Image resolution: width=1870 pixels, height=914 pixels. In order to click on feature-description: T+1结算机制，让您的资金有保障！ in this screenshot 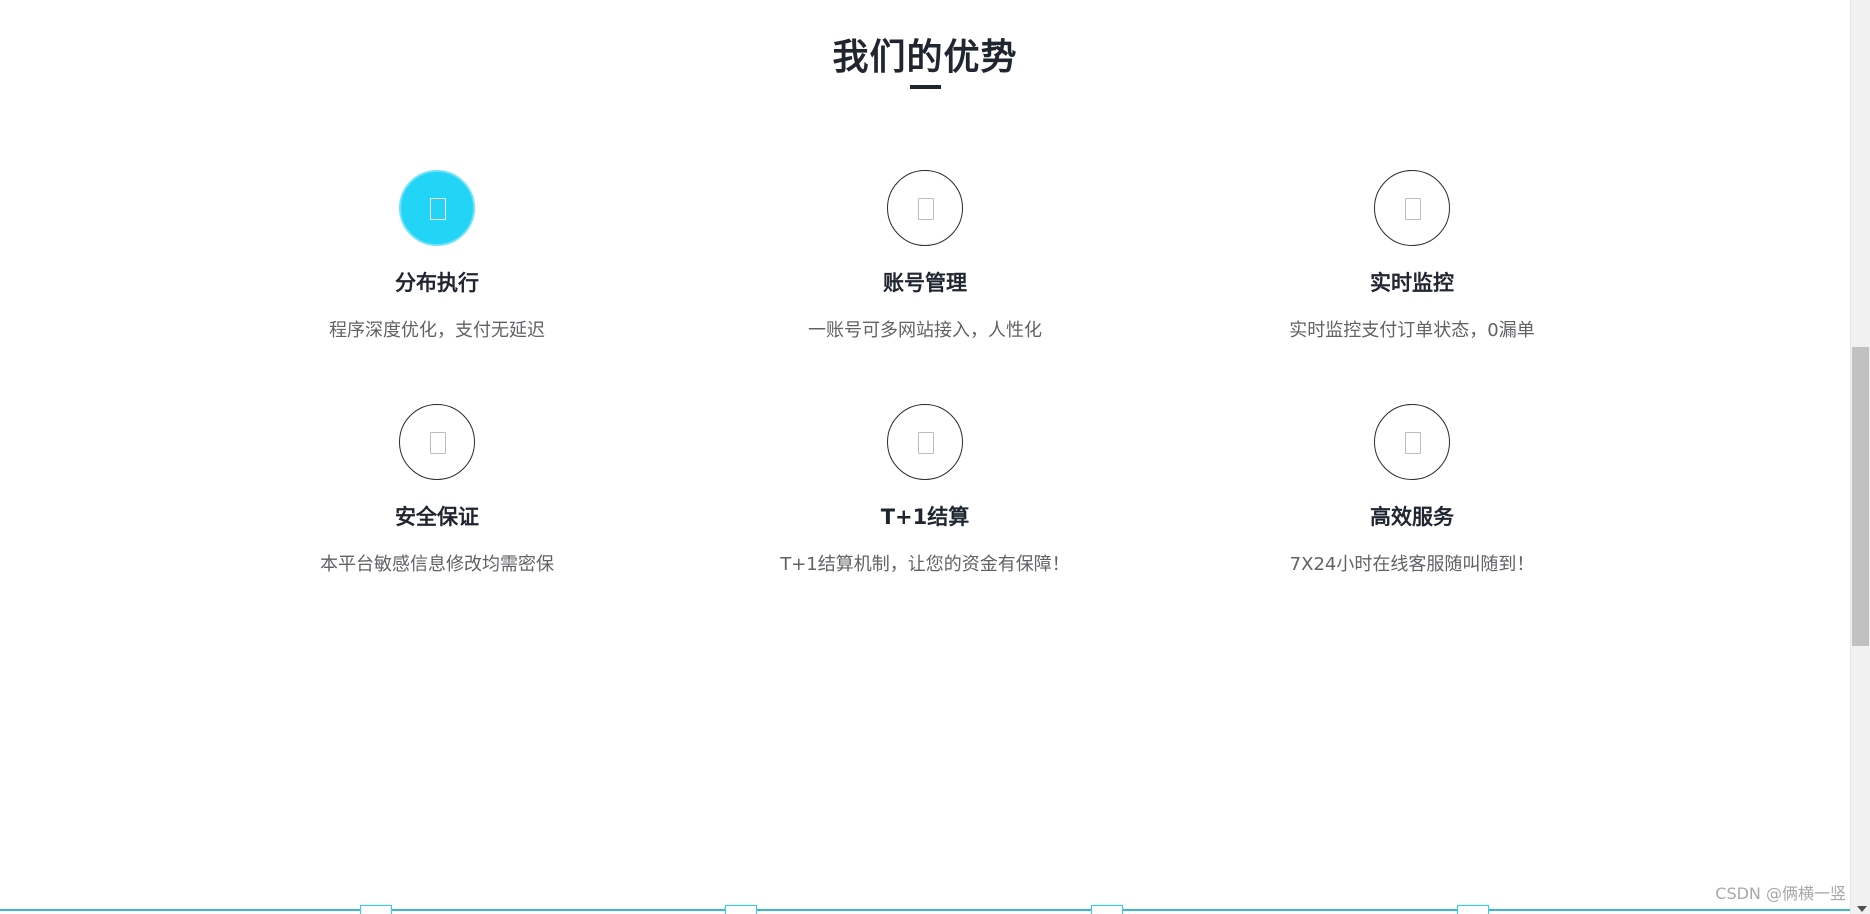, I will do `click(925, 564)`.